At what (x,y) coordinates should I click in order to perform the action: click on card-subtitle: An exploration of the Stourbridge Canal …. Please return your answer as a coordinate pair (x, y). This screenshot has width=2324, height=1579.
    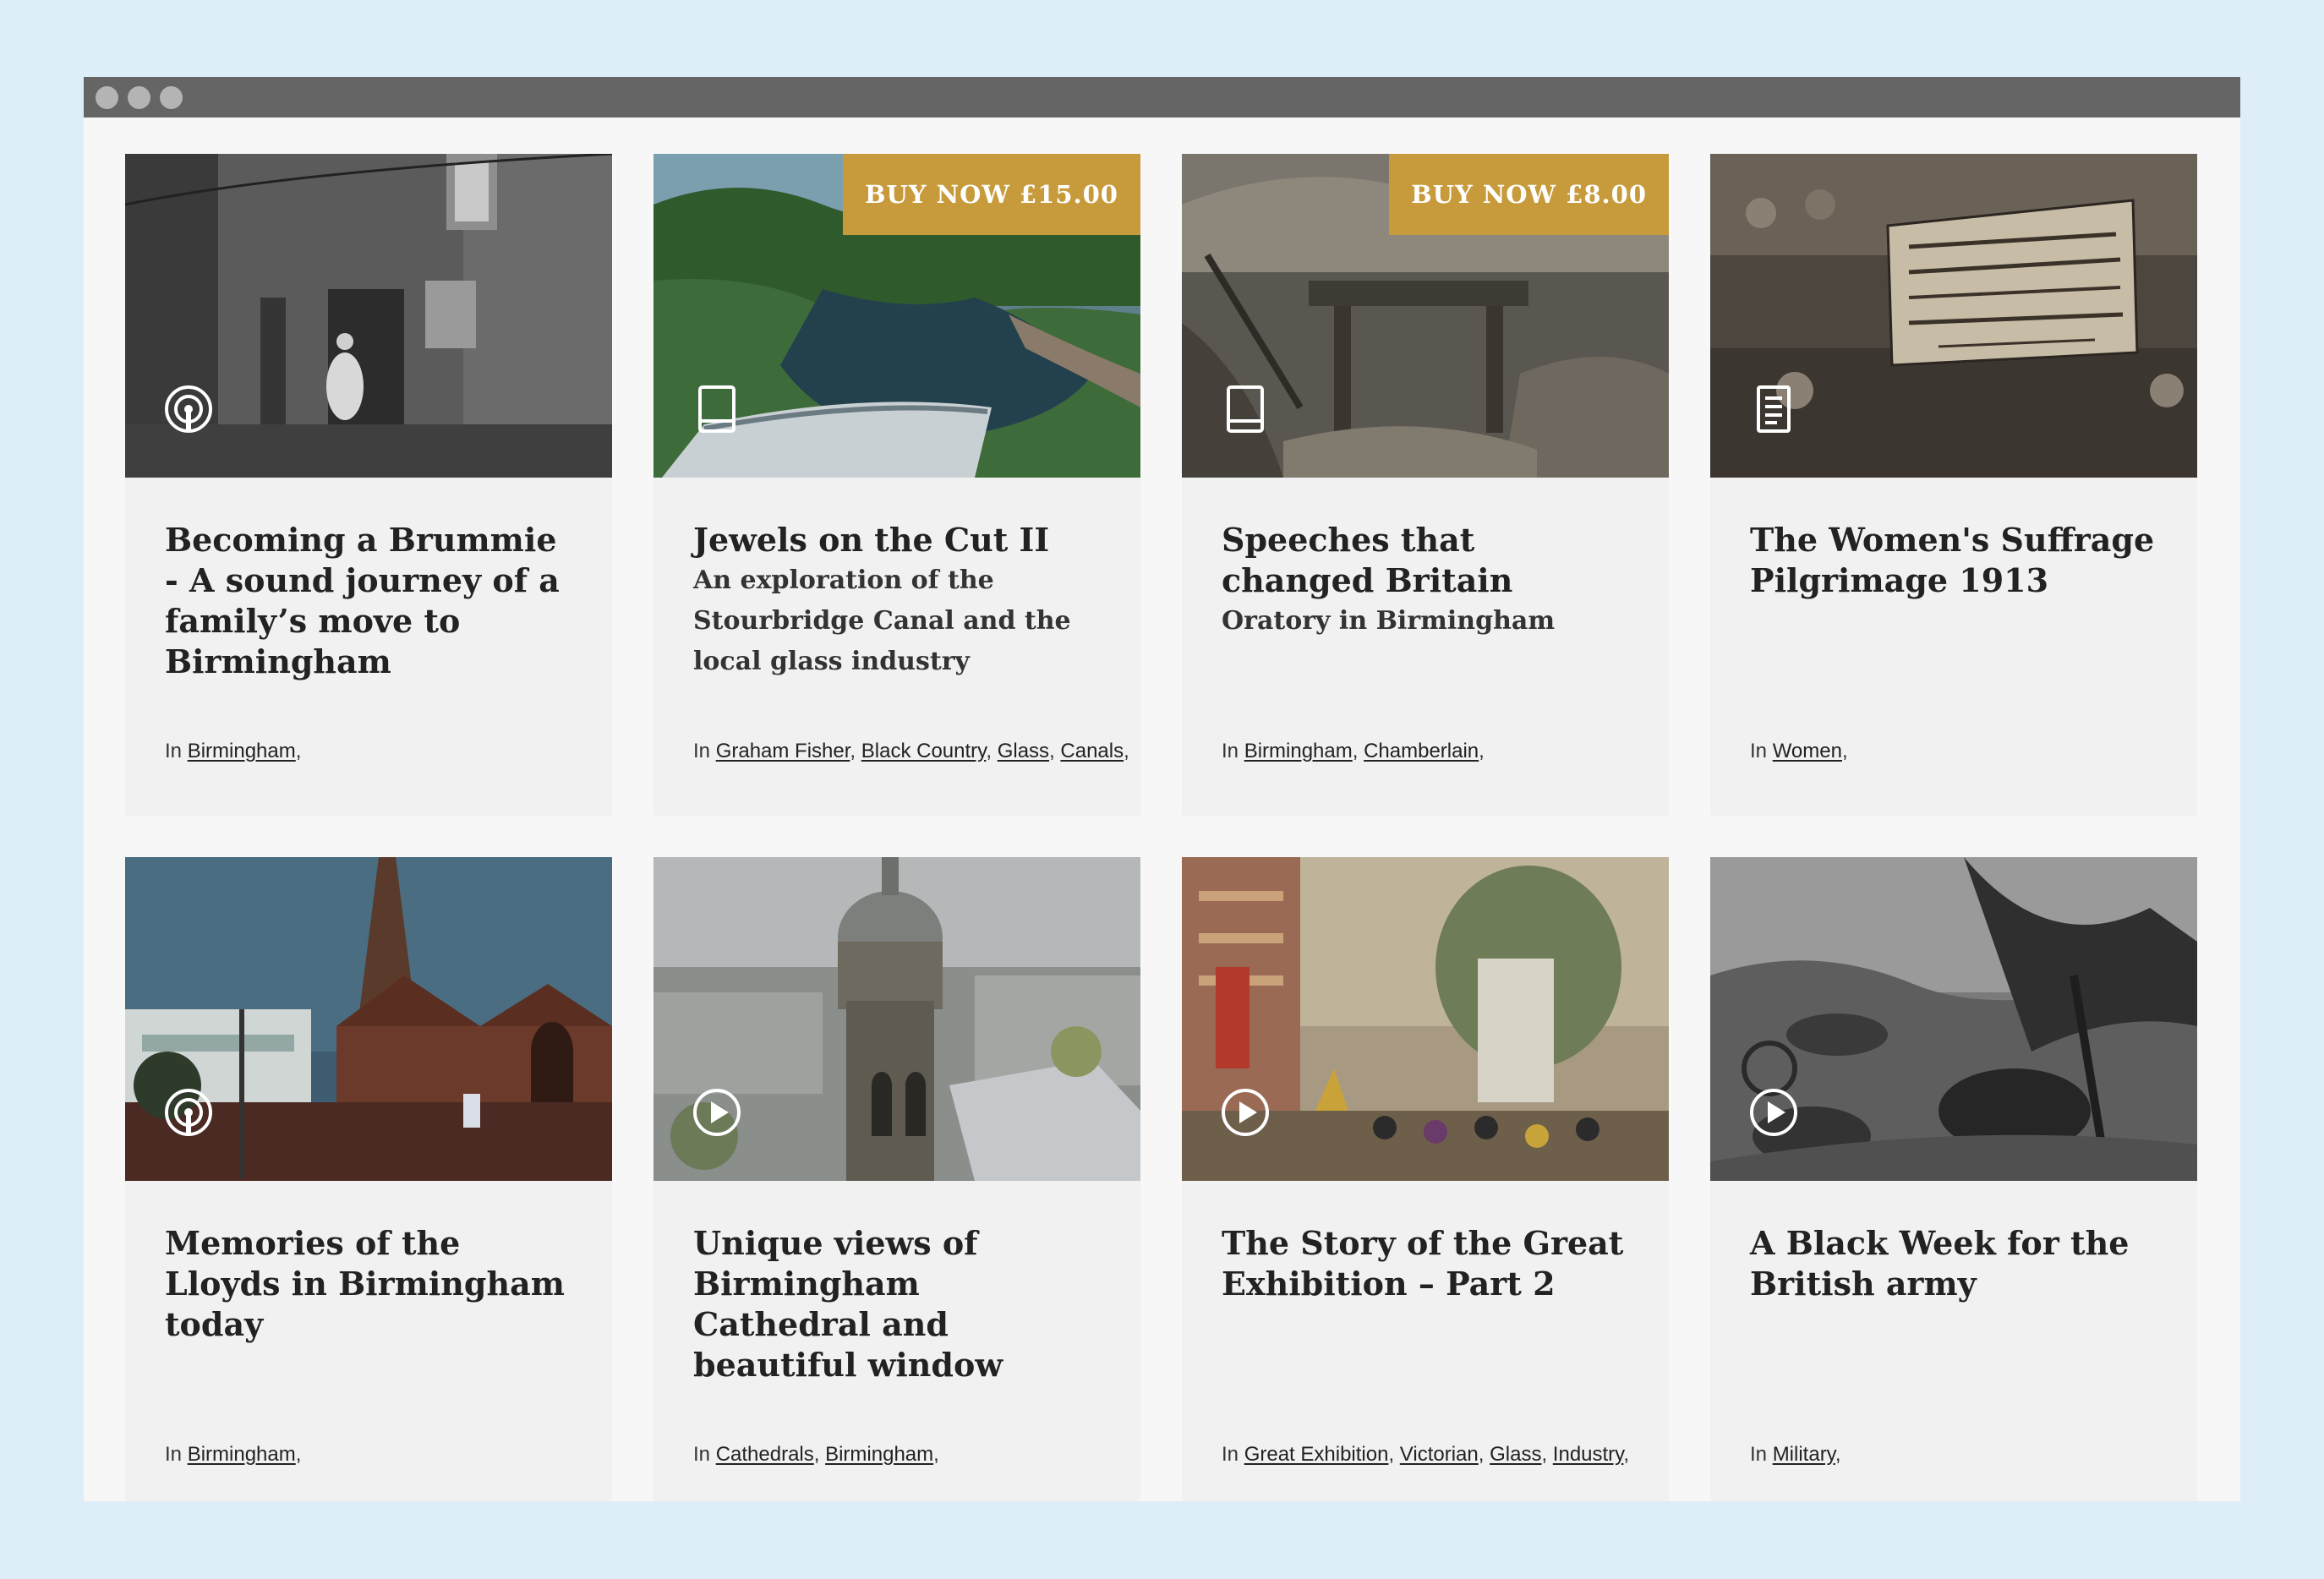
    Looking at the image, I should click on (882, 620).